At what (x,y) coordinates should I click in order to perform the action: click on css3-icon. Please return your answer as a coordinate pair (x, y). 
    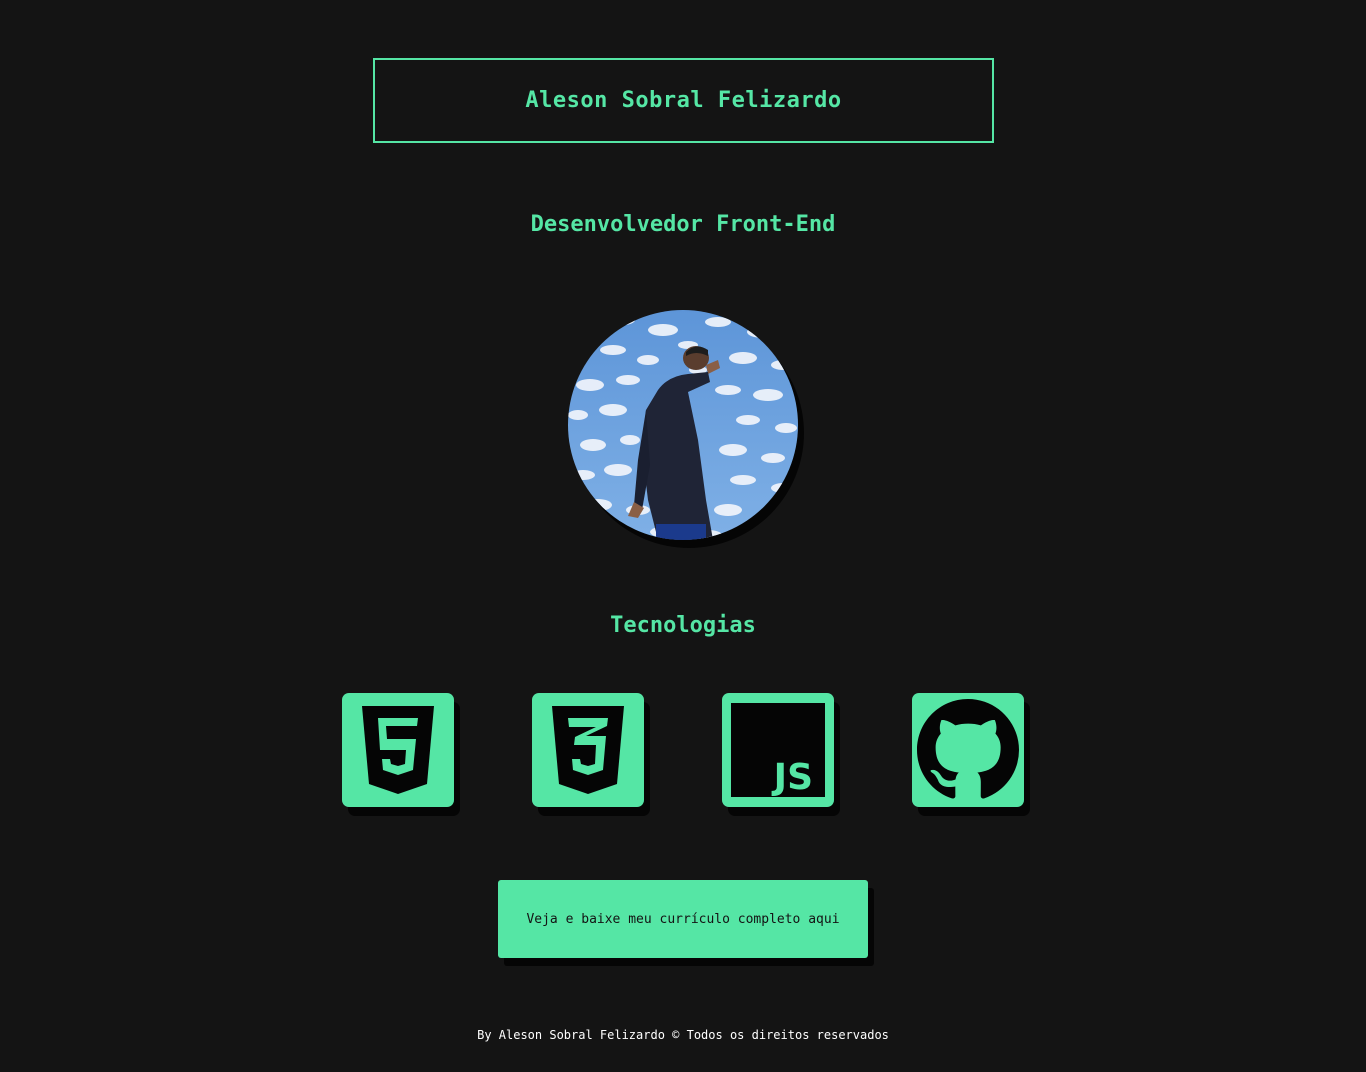
    Looking at the image, I should click on (588, 750).